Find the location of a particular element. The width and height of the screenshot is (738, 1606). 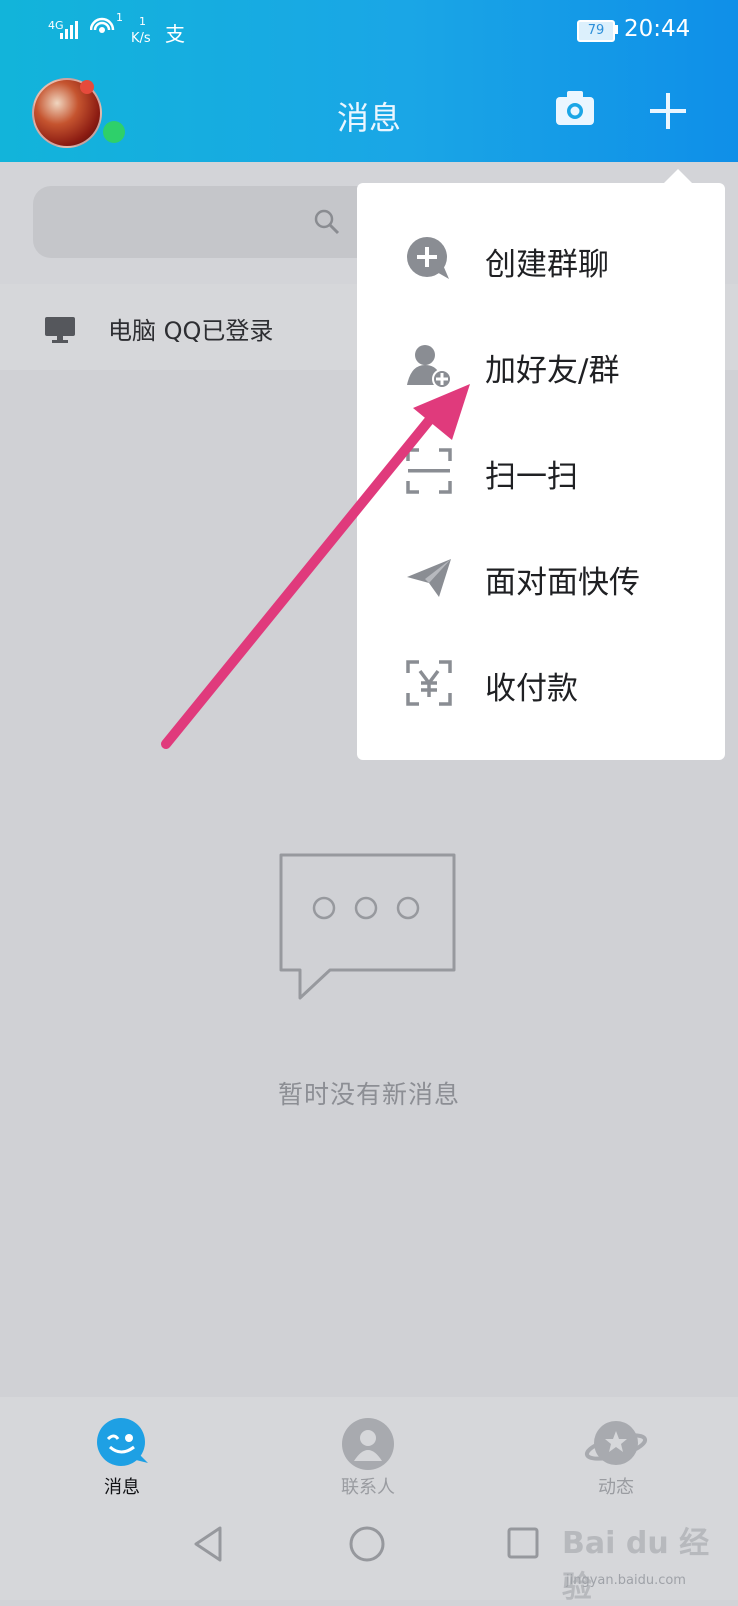

pc-login-label: 电脑 QQ已登录 is located at coordinates (191, 331).